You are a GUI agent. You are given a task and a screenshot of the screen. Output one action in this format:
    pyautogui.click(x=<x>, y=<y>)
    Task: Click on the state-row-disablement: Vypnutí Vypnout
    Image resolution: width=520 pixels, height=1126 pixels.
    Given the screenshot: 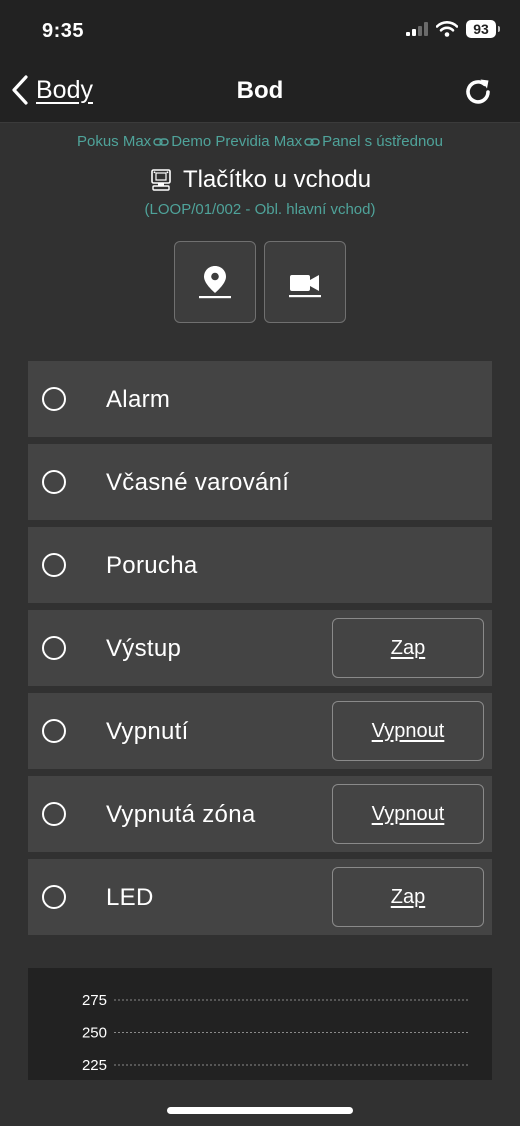 What is the action you would take?
    pyautogui.click(x=260, y=731)
    